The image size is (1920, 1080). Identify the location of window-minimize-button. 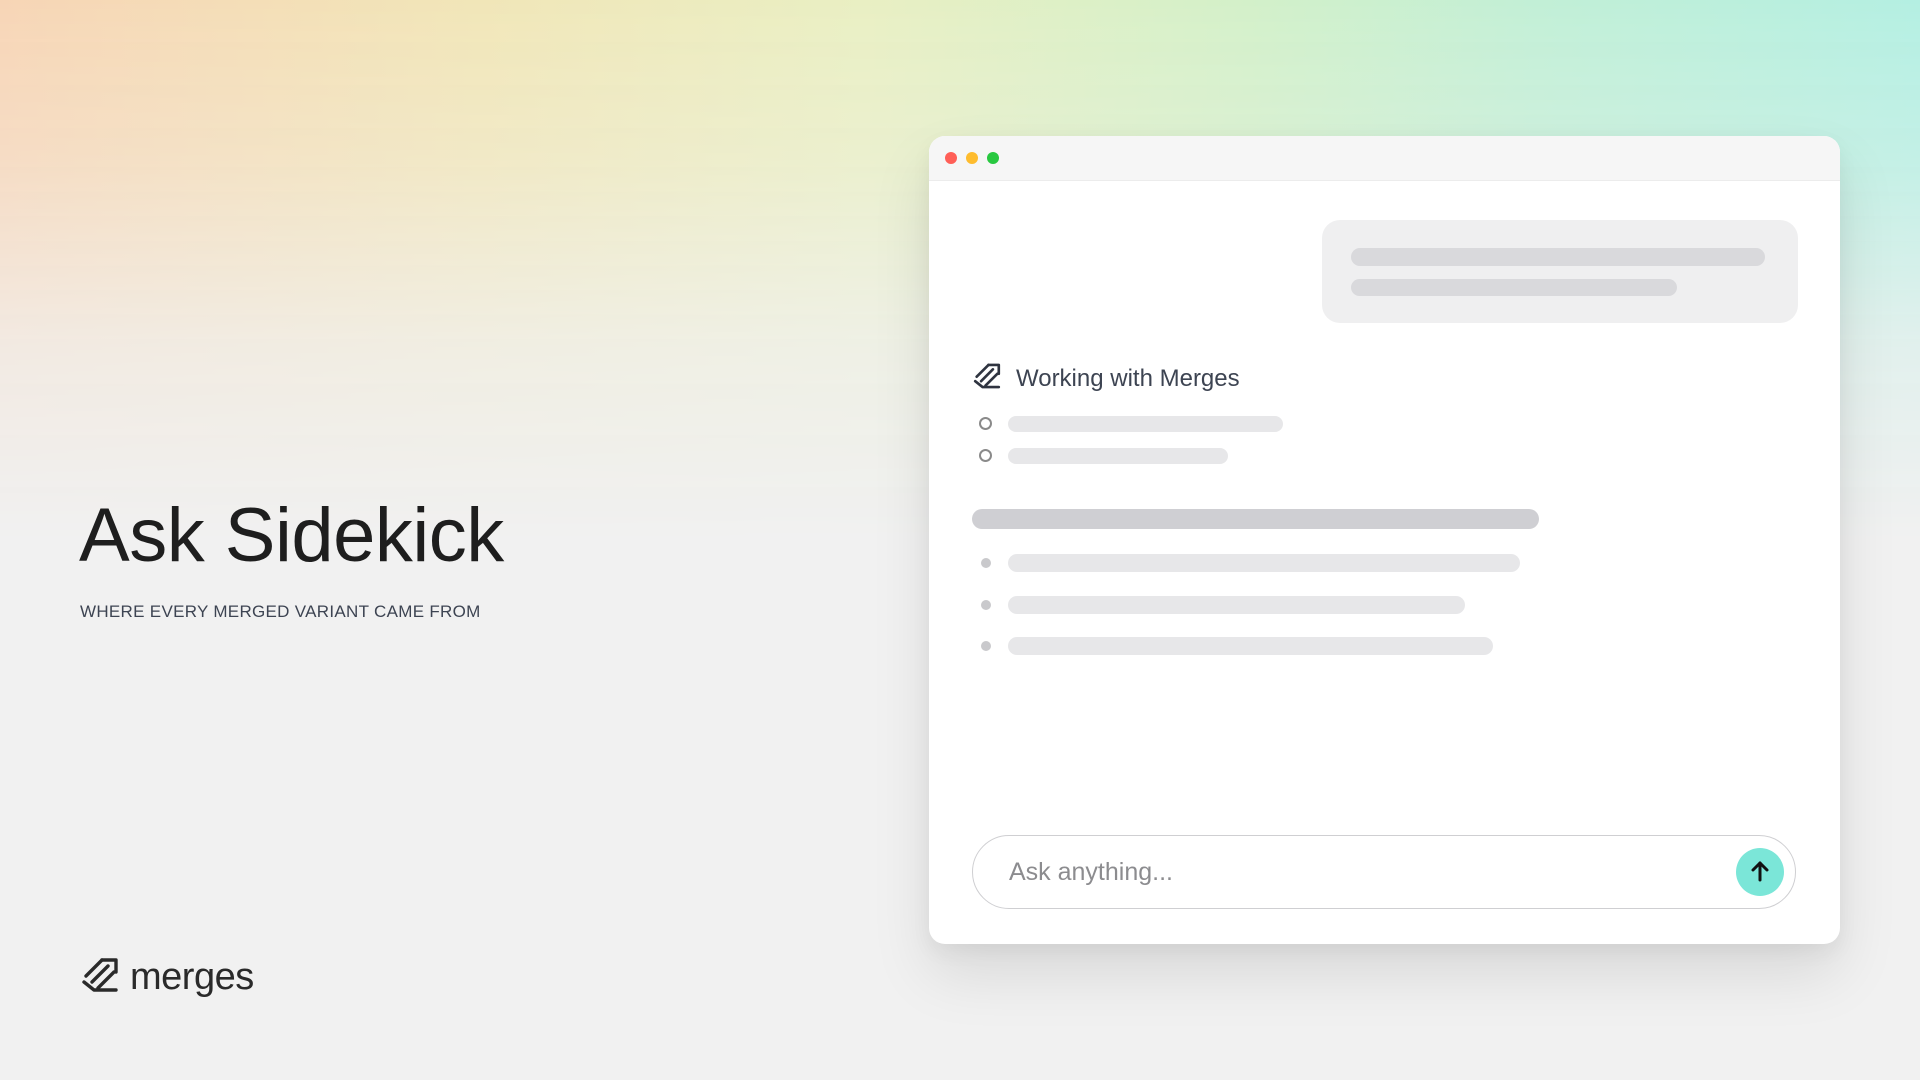
(972, 158).